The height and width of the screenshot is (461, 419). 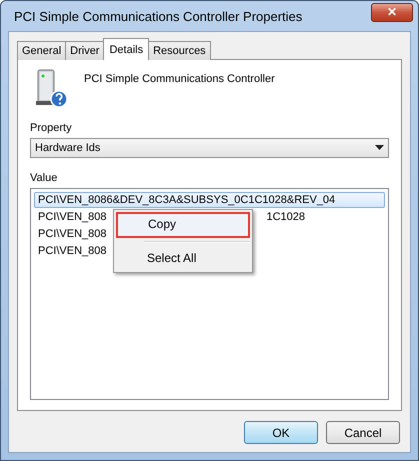 I want to click on window-title: PCI Simple Communications Controller Properties, so click(x=157, y=16).